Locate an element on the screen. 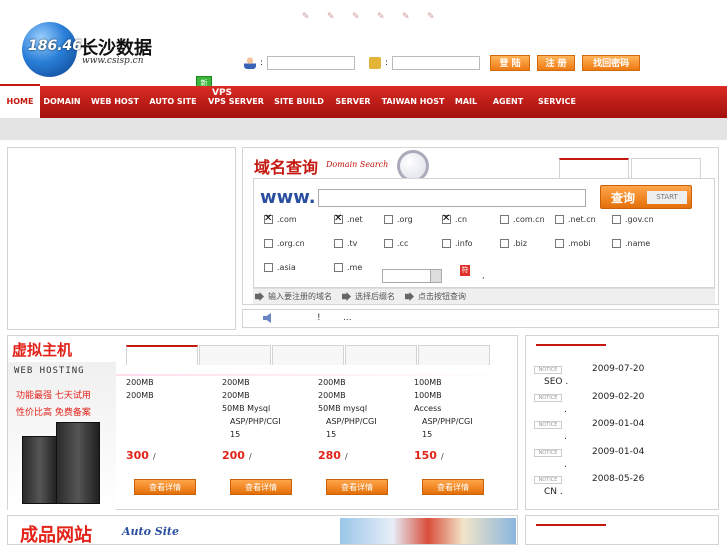  tld-option: .info is located at coordinates (457, 243).